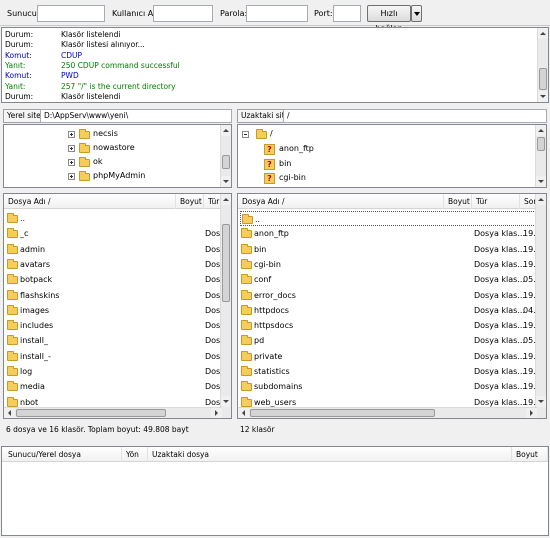 This screenshot has height=538, width=550. What do you see at coordinates (115, 249) in the screenshot?
I see `list-item: admin Dosy` at bounding box center [115, 249].